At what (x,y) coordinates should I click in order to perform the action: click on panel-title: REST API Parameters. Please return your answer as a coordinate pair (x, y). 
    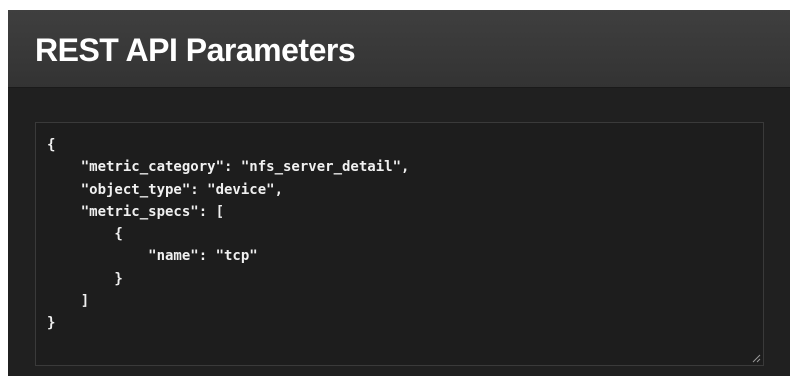
    Looking at the image, I should click on (195, 50).